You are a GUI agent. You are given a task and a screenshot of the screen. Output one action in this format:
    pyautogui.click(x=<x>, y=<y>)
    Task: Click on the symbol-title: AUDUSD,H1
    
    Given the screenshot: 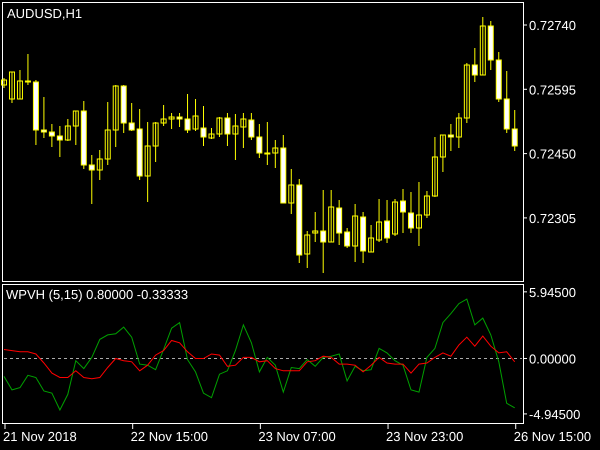 What is the action you would take?
    pyautogui.click(x=44, y=13)
    